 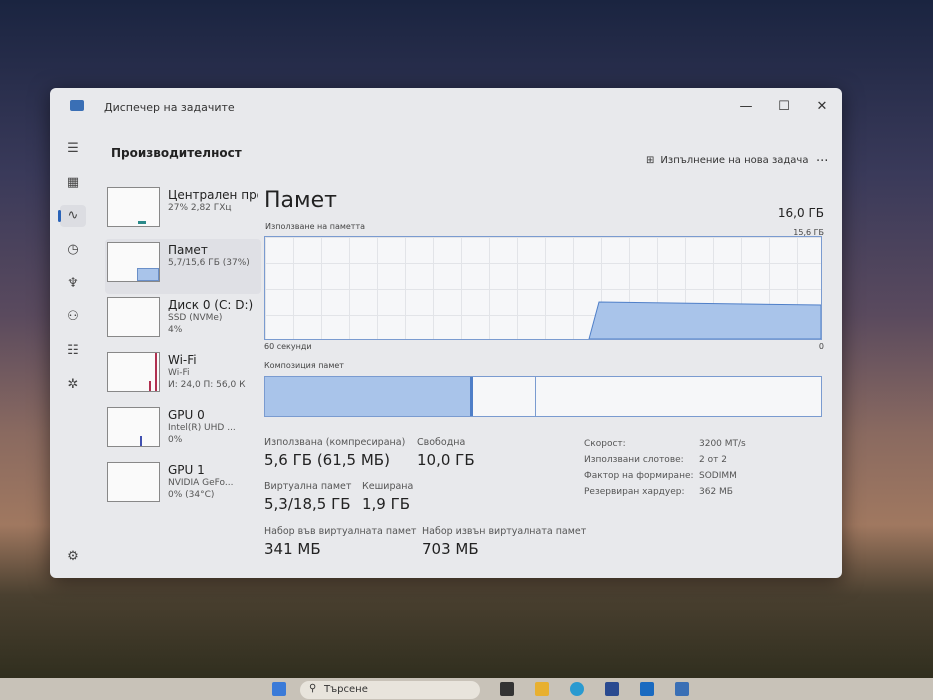 I want to click on store-icon, so click(x=612, y=689).